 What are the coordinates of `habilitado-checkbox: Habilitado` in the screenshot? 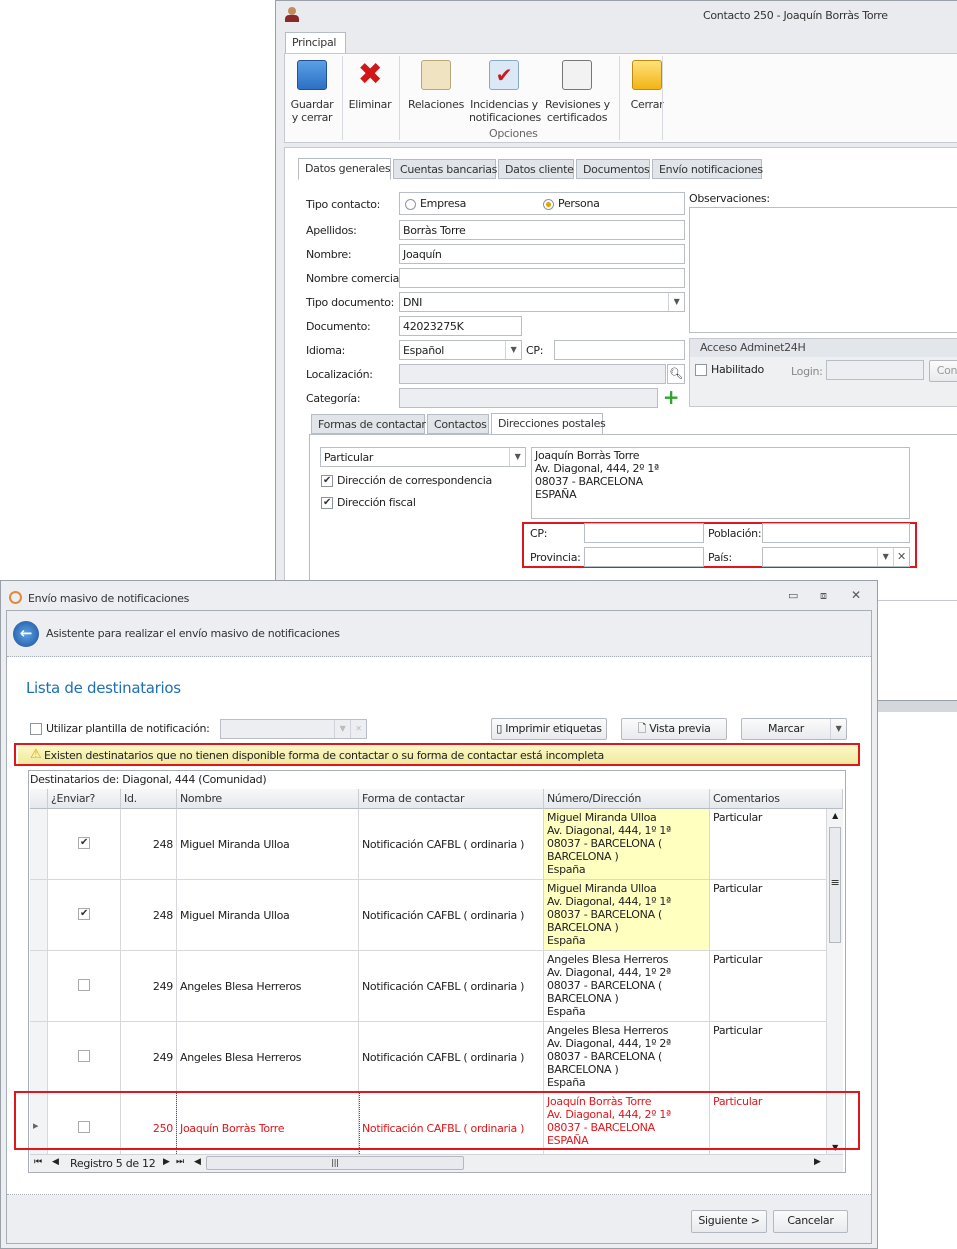 It's located at (729, 369).